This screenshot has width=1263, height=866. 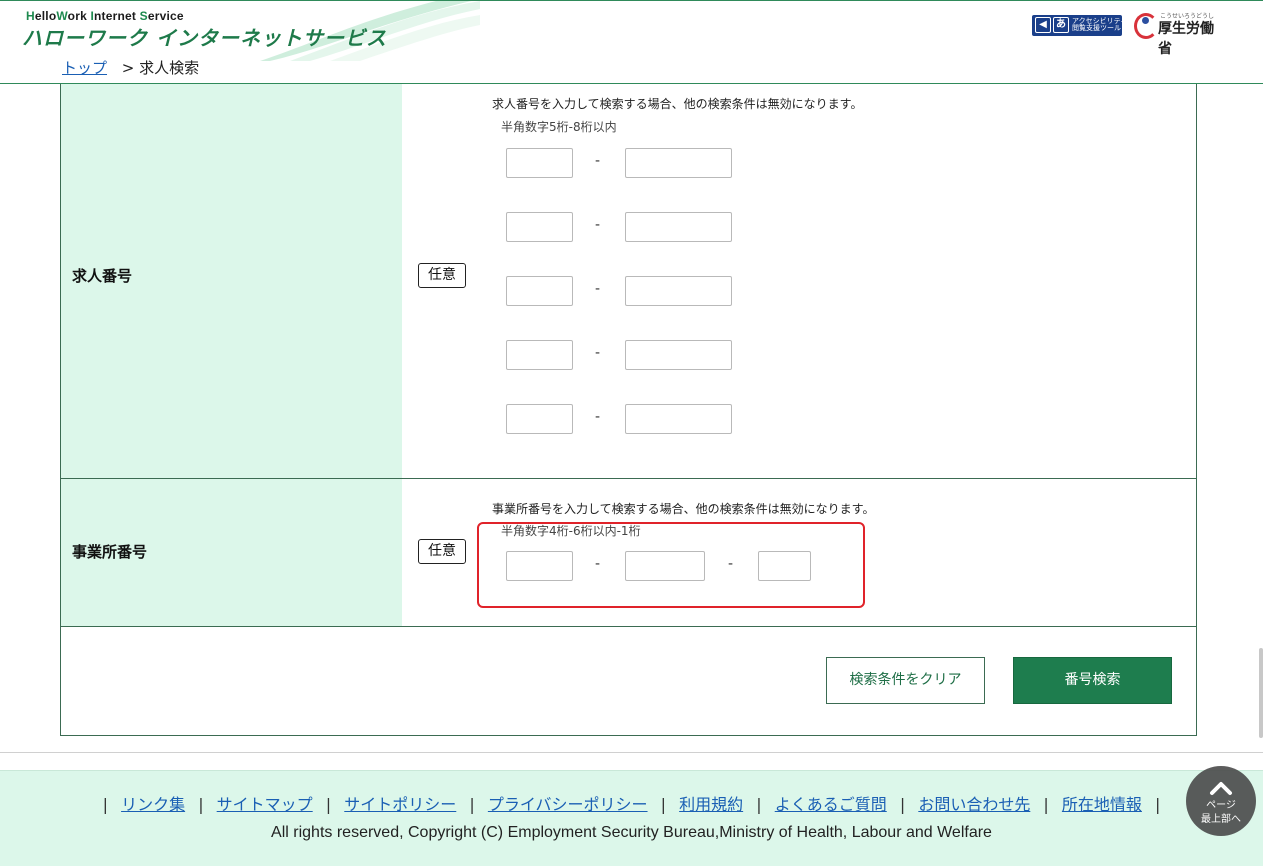 I want to click on job-number-note: 求人番号を入力して検索する場合、他の検索条件は無効になります。, so click(x=677, y=104).